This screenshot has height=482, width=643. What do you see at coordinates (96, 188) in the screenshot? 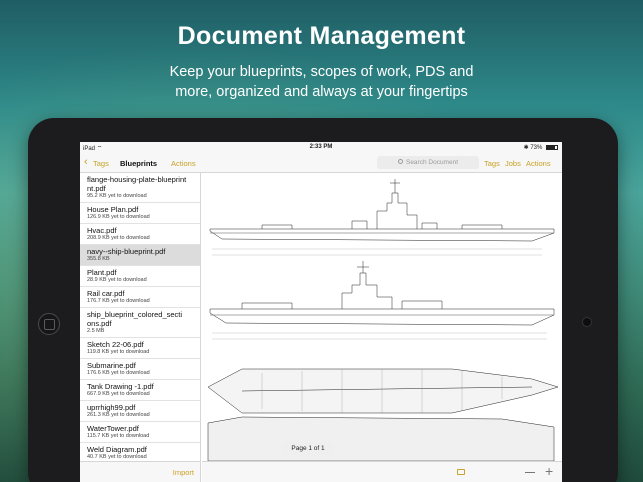
I see `file-name: nt.pdf` at bounding box center [96, 188].